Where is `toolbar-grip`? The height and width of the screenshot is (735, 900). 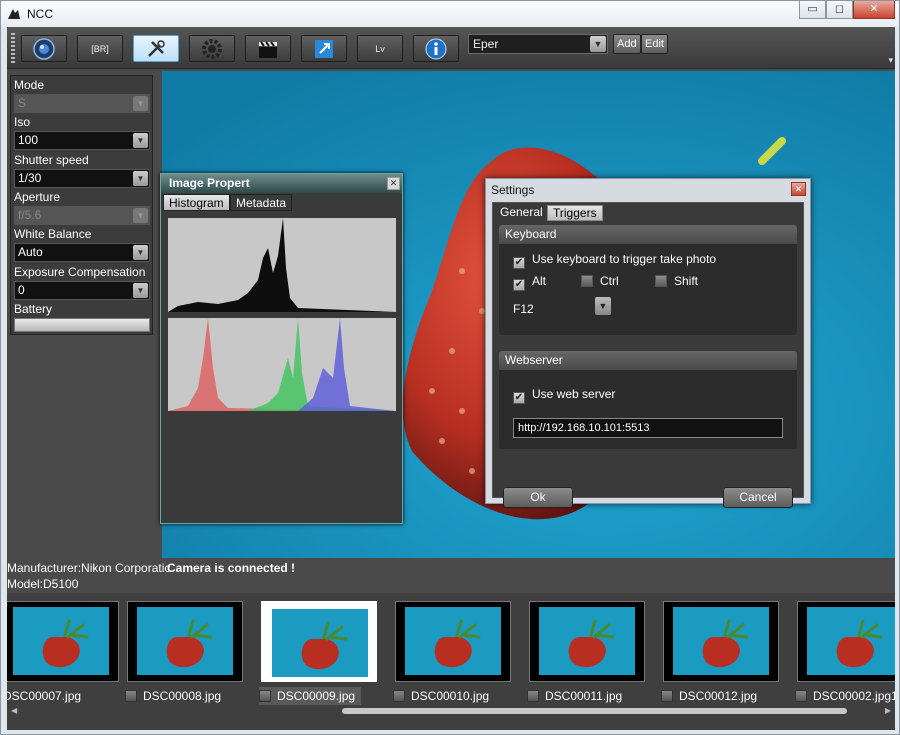 toolbar-grip is located at coordinates (13, 48).